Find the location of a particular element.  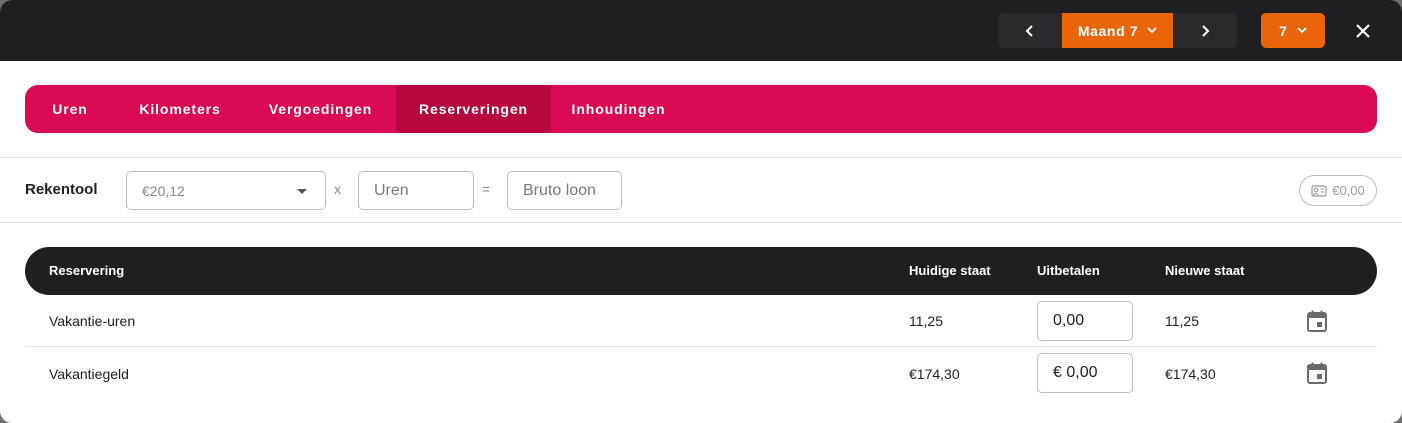

month-navigator: Maand 7 is located at coordinates (1117, 30).